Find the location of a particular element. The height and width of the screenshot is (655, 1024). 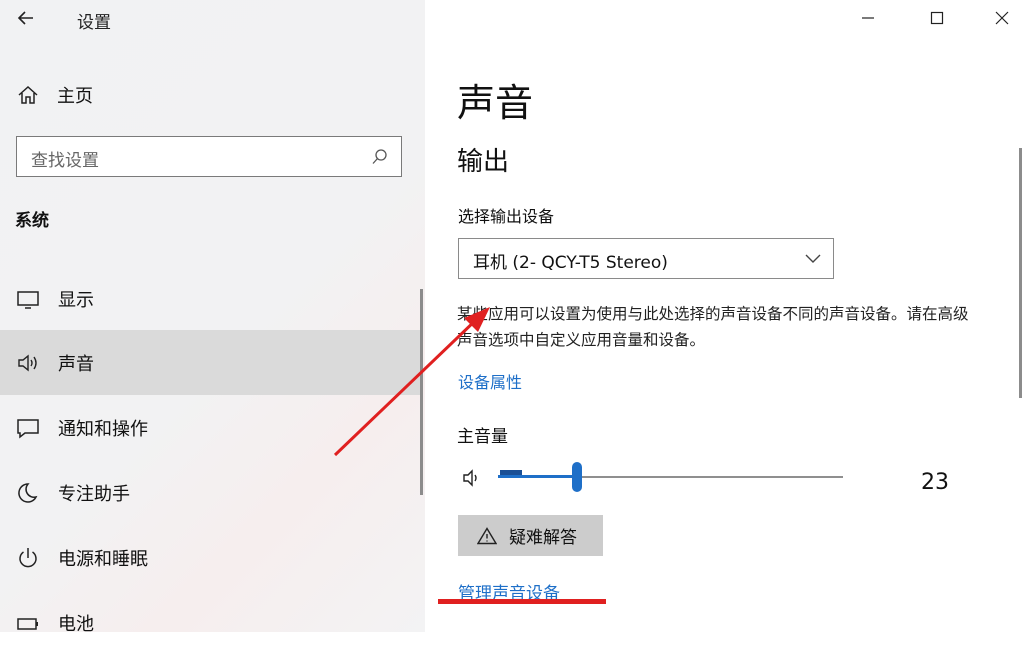

volume-value: 23 is located at coordinates (935, 482).